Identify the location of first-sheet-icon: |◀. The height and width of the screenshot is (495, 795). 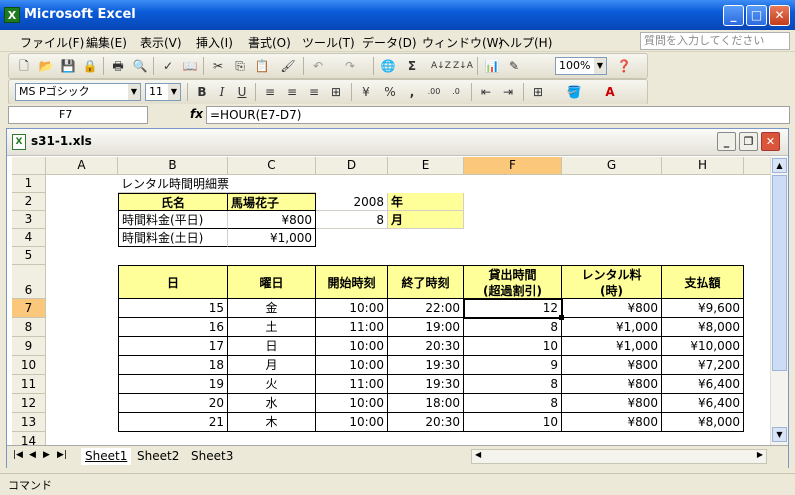
(18, 455).